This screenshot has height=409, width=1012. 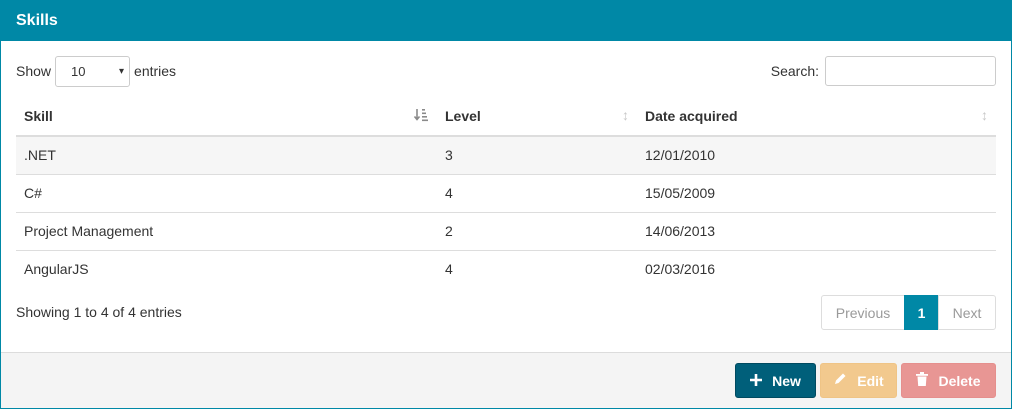 What do you see at coordinates (78, 71) in the screenshot?
I see `entries-select-value: 10` at bounding box center [78, 71].